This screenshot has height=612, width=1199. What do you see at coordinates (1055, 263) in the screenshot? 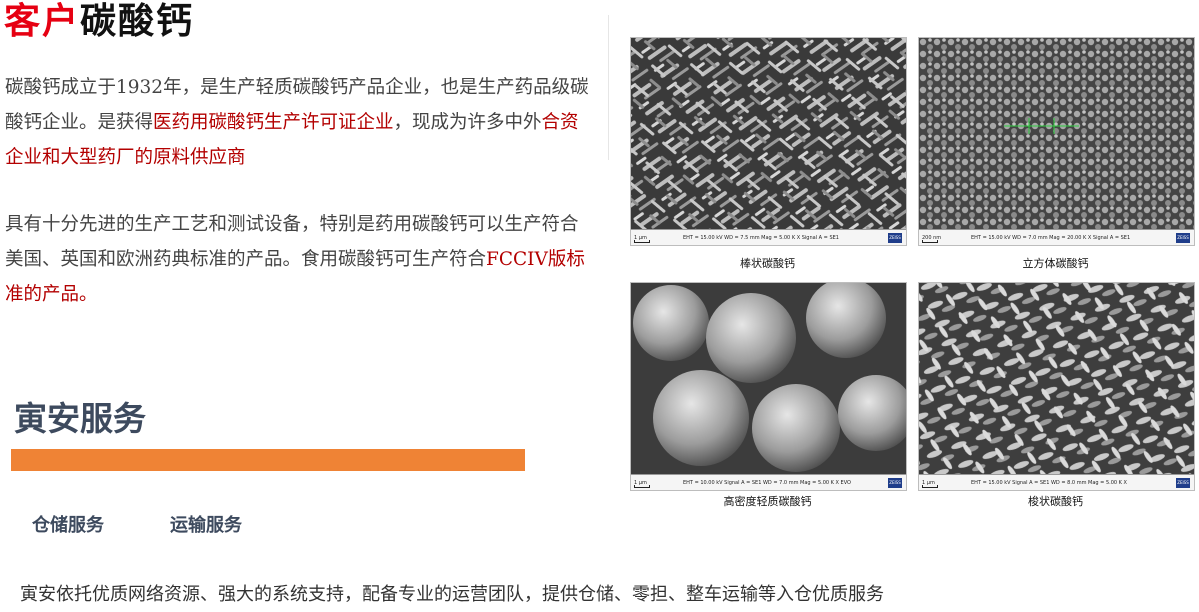
I see `caption-cubic: 立方体碳酸钙` at bounding box center [1055, 263].